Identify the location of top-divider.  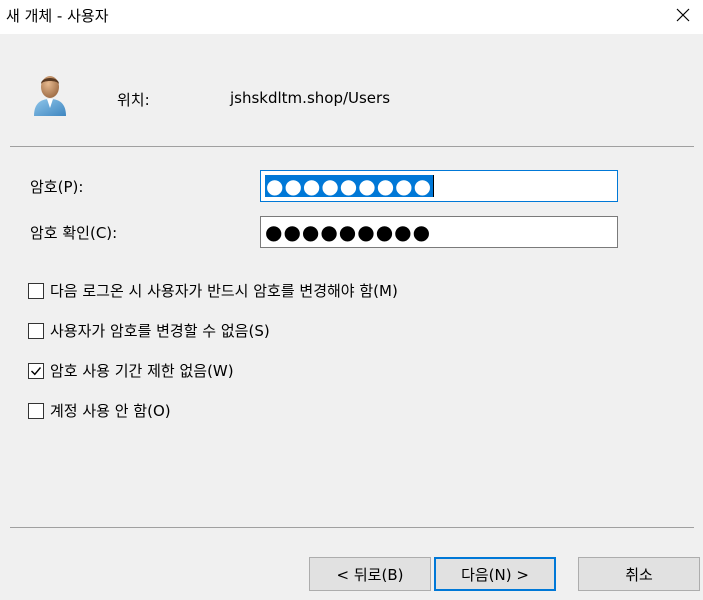
(352, 146).